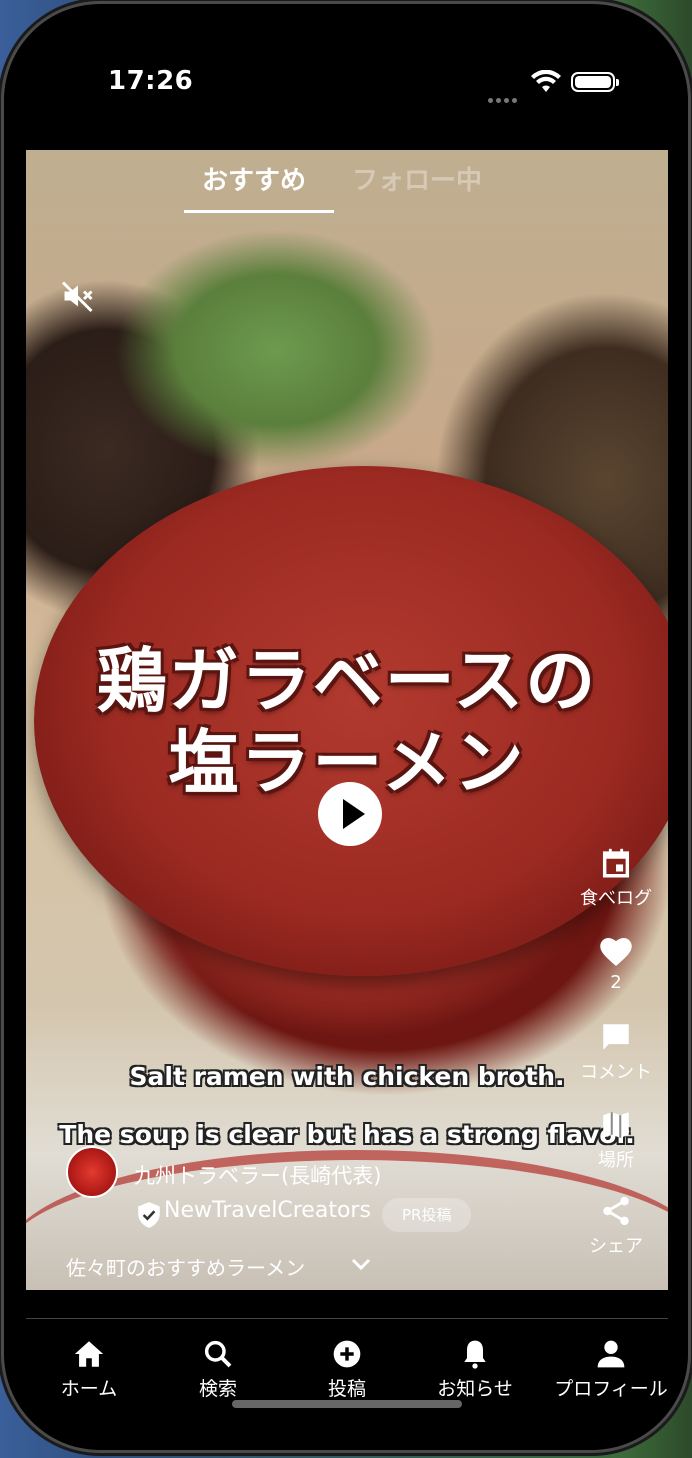  What do you see at coordinates (475, 1389) in the screenshot?
I see `nav-notifications-label: お知らせ` at bounding box center [475, 1389].